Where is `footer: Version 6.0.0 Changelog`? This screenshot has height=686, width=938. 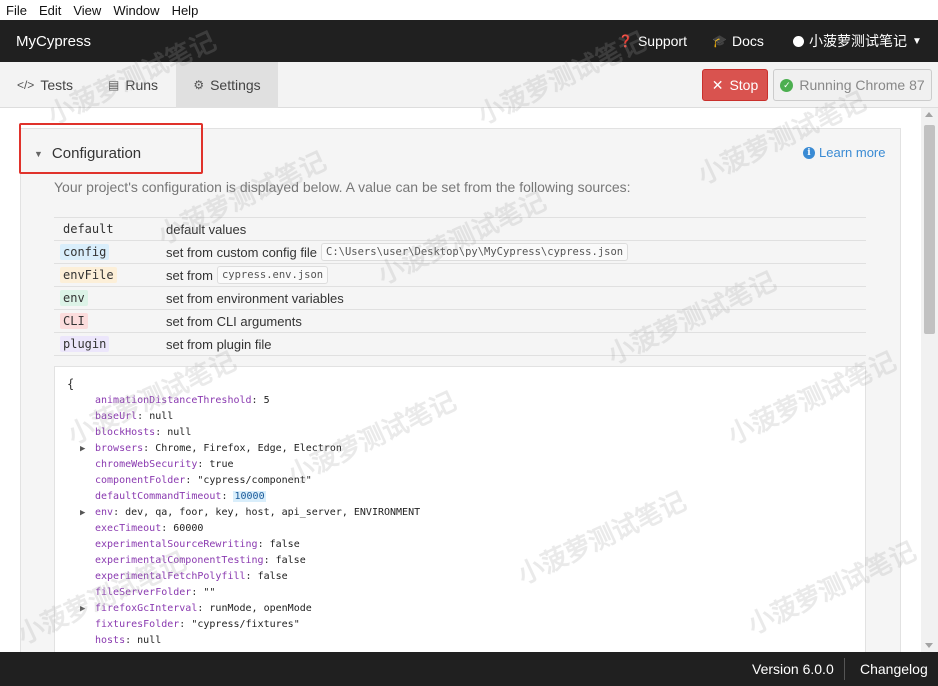
footer: Version 6.0.0 Changelog is located at coordinates (469, 669).